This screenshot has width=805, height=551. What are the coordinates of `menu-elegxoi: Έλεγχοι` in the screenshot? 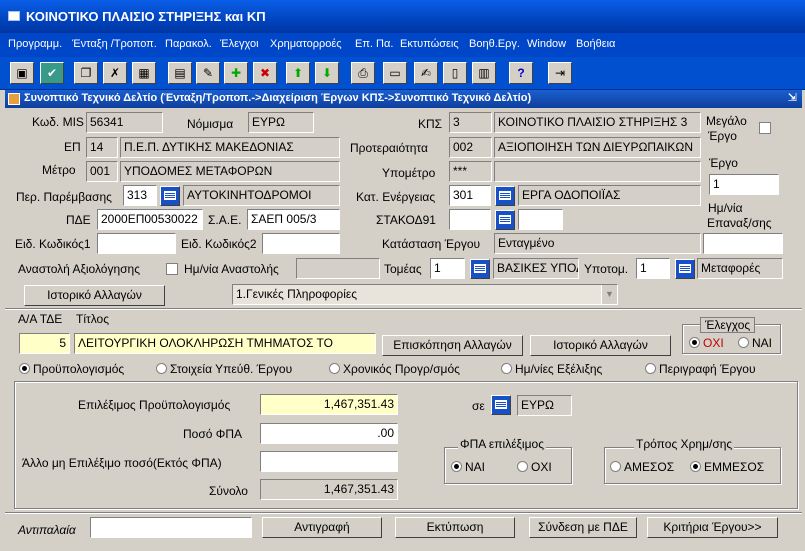 It's located at (239, 44).